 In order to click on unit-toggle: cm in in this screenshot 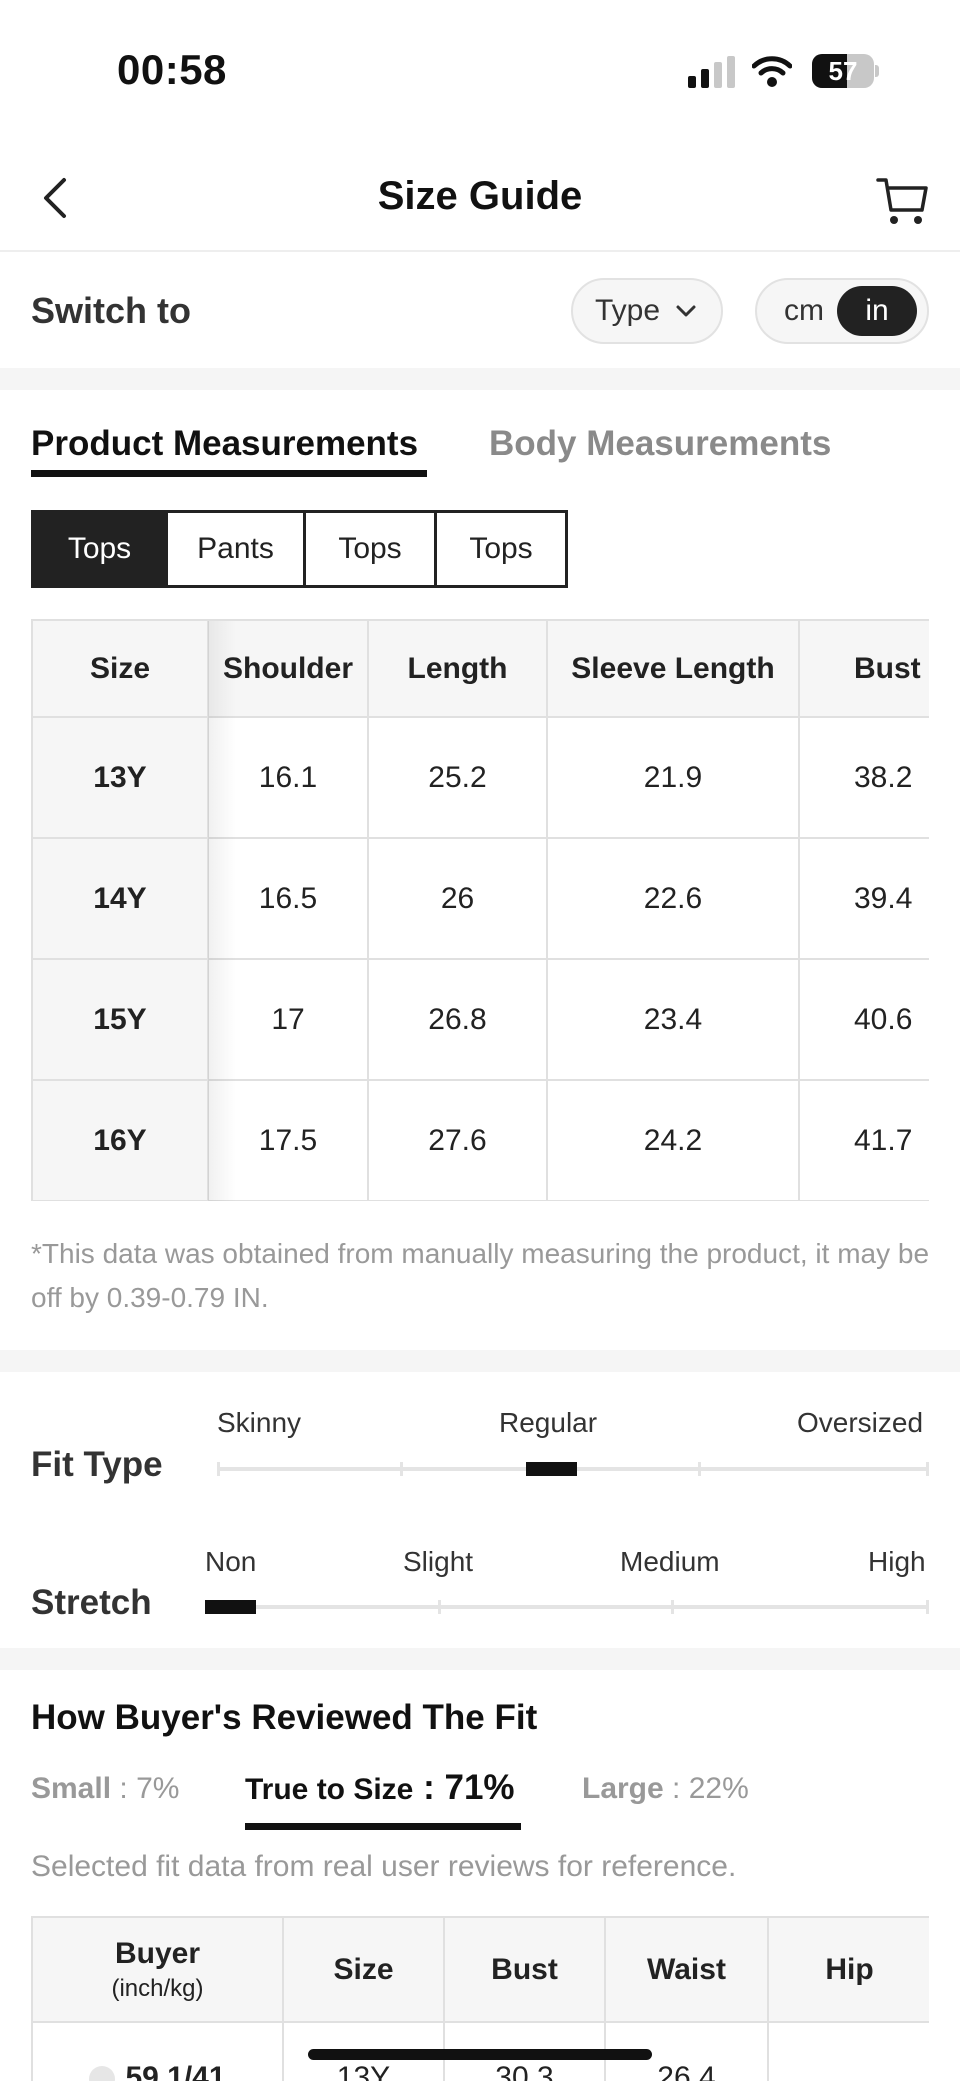, I will do `click(842, 311)`.